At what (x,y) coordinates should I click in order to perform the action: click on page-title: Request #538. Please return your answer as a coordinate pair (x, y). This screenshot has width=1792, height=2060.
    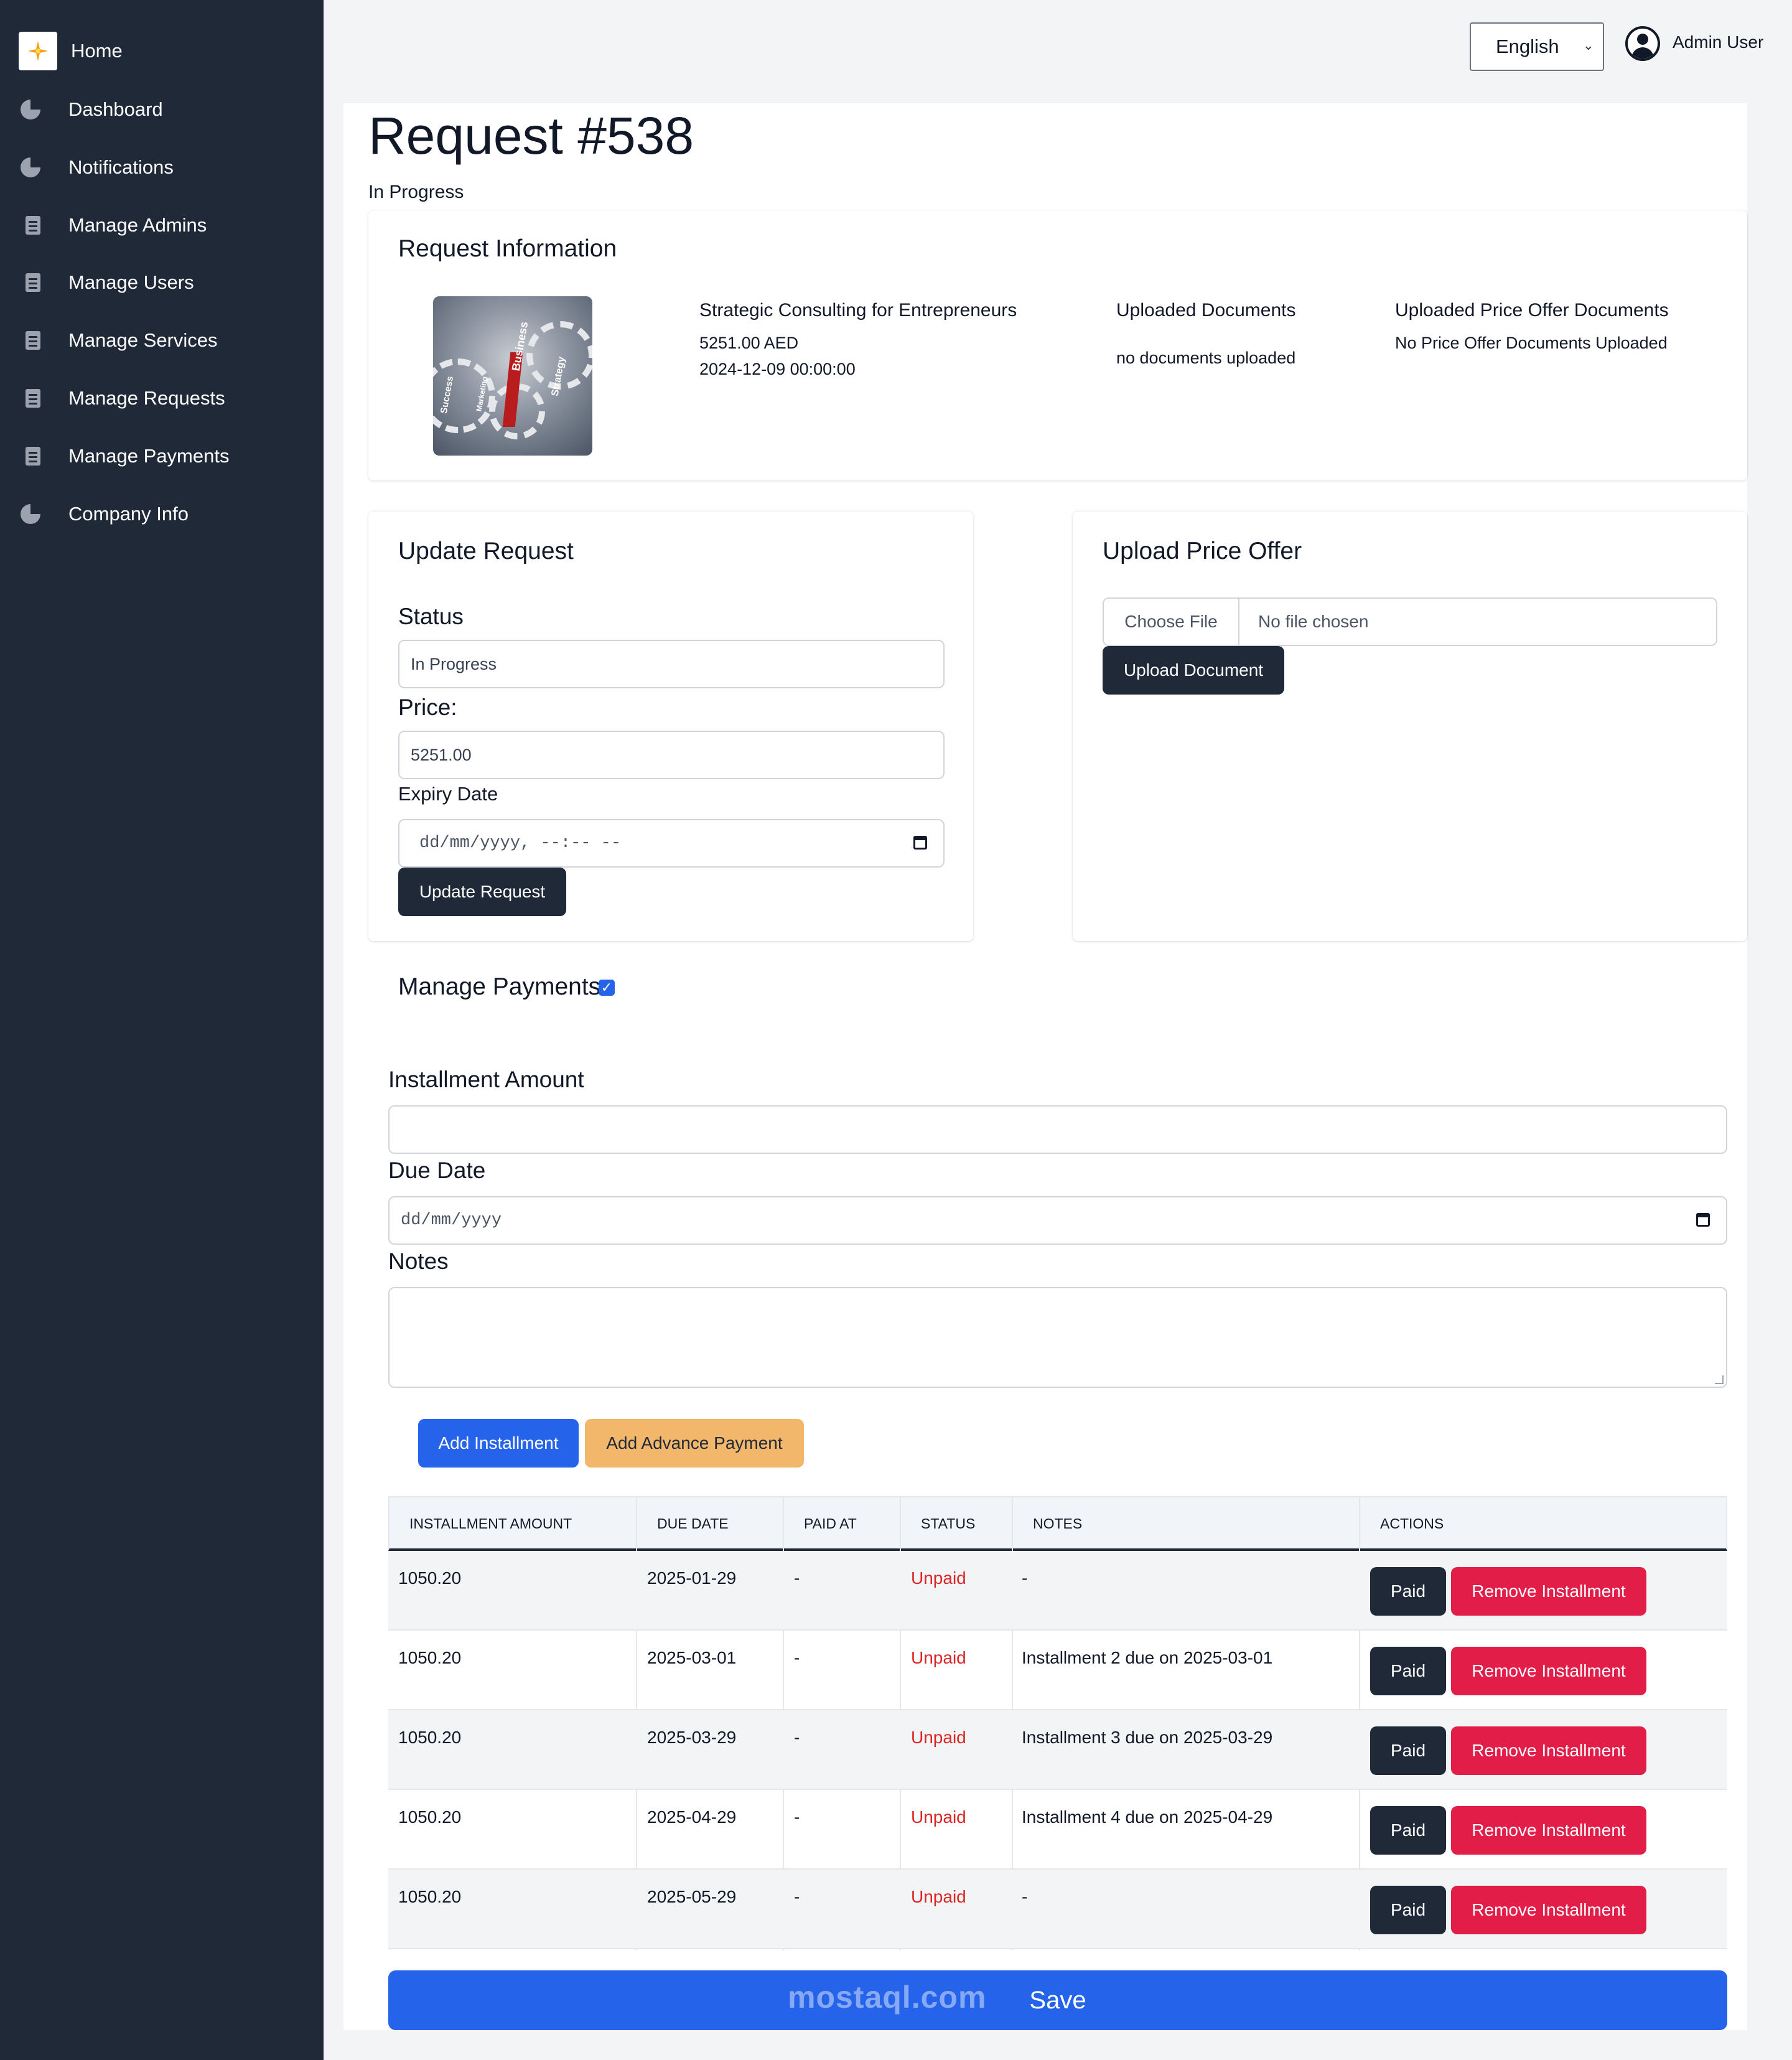
    Looking at the image, I should click on (531, 135).